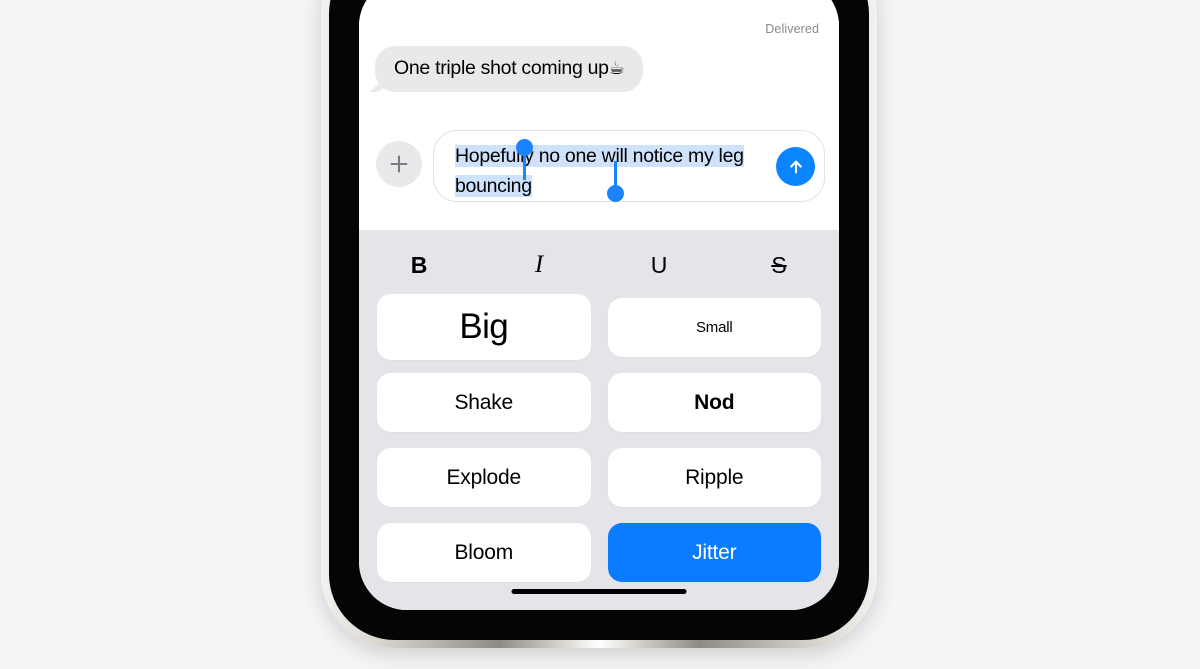 The width and height of the screenshot is (1200, 669). I want to click on text-effect-shake-button: Shake, so click(484, 402).